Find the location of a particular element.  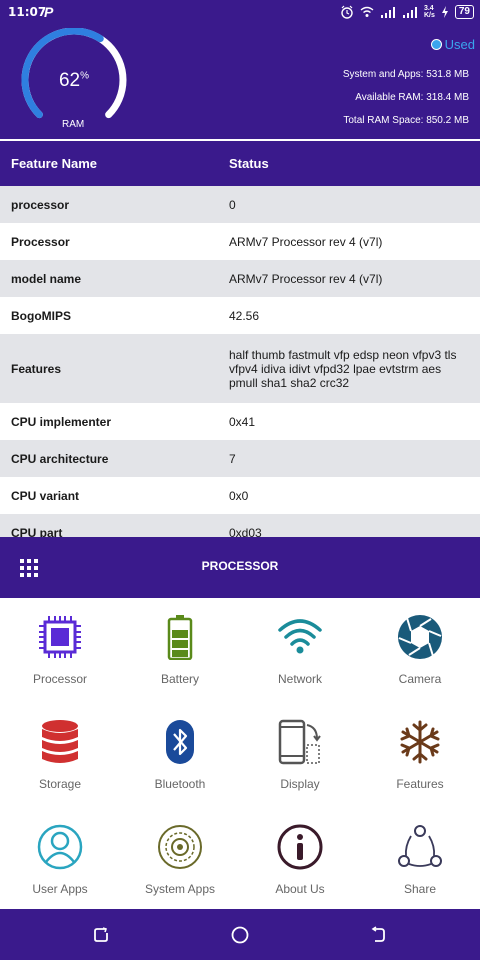

ram-percent: 62% is located at coordinates (74, 81).